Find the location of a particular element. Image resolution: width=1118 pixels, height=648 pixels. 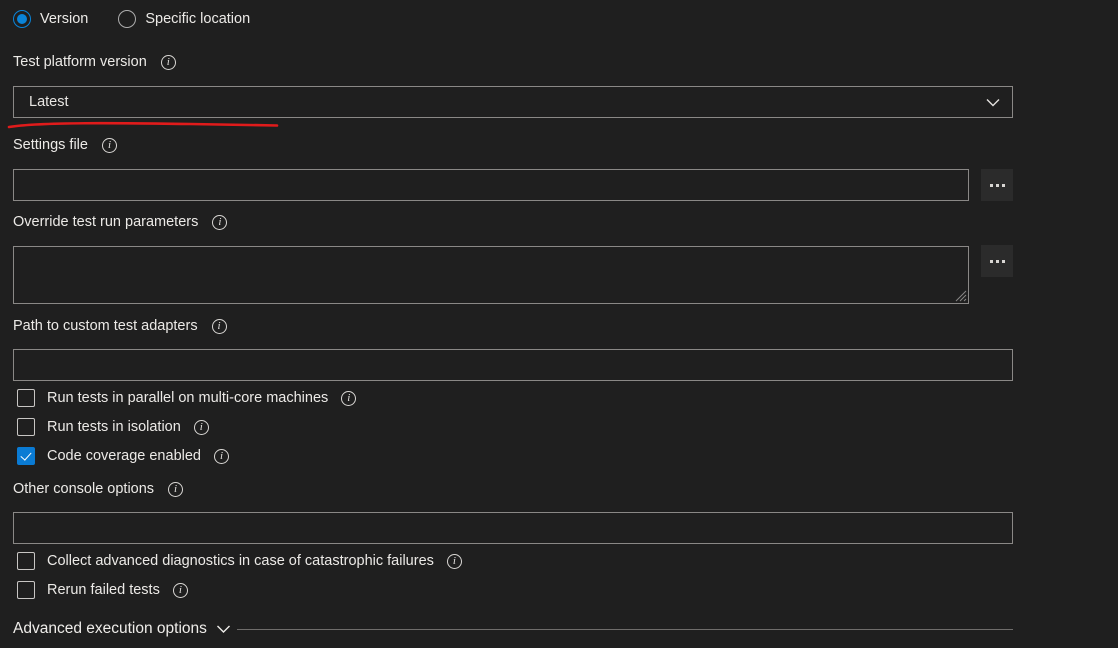

source-type-radio-group: Version Specific location is located at coordinates (146, 19).